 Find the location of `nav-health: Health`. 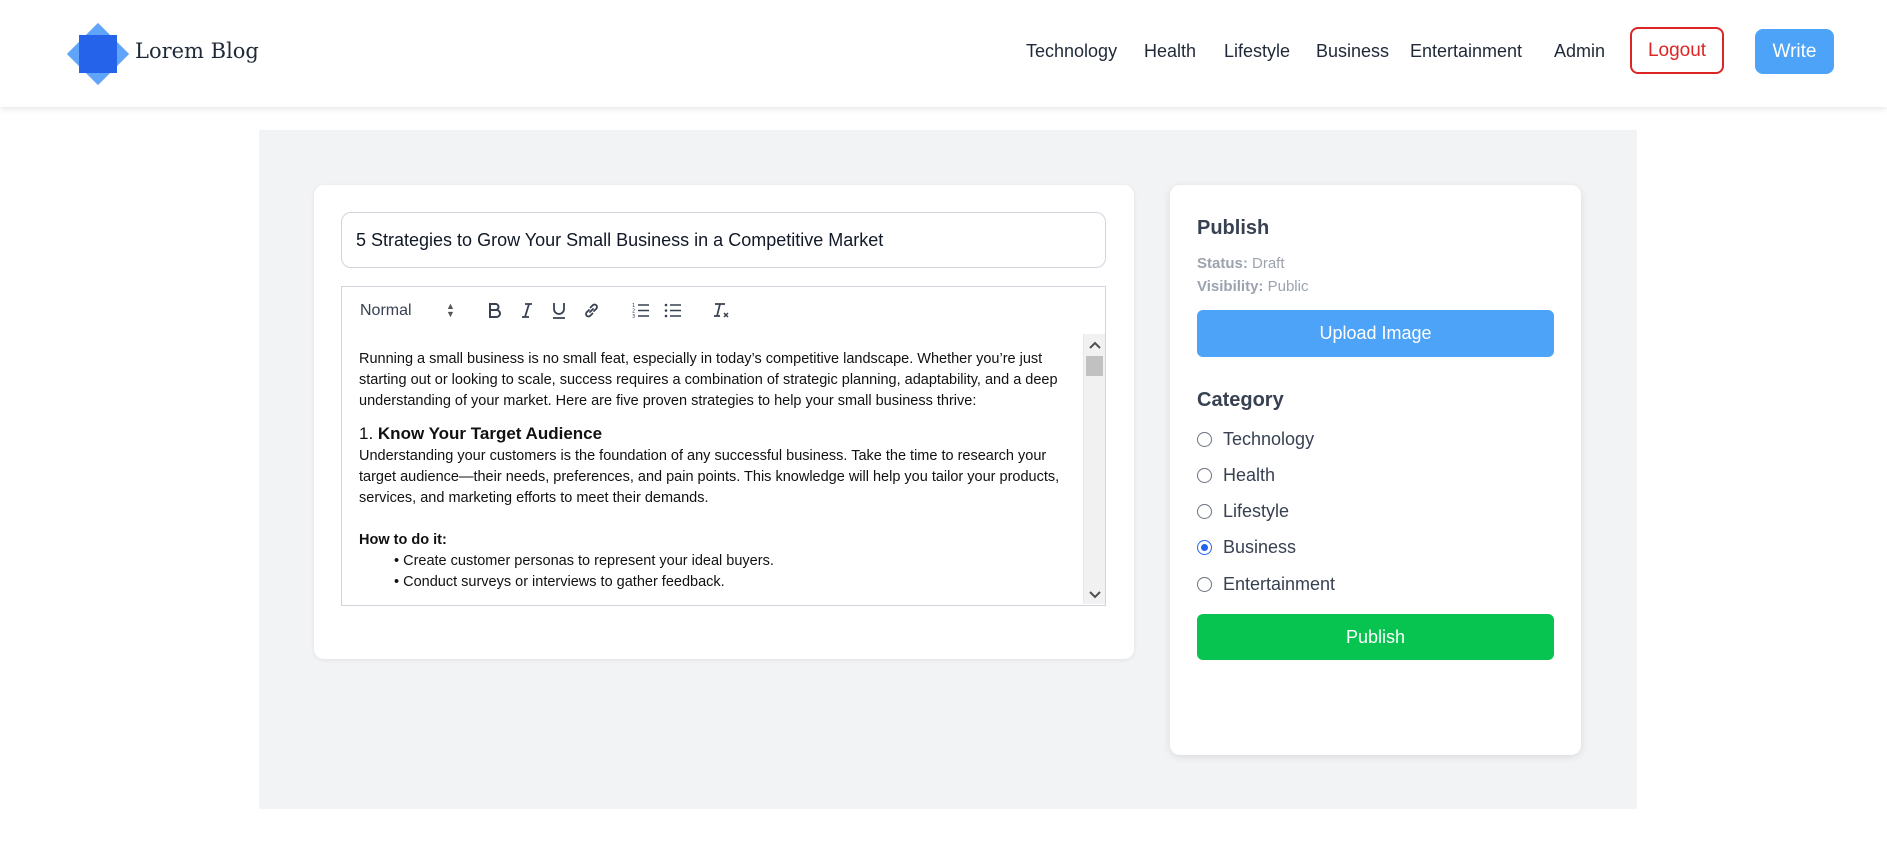

nav-health: Health is located at coordinates (1170, 51).